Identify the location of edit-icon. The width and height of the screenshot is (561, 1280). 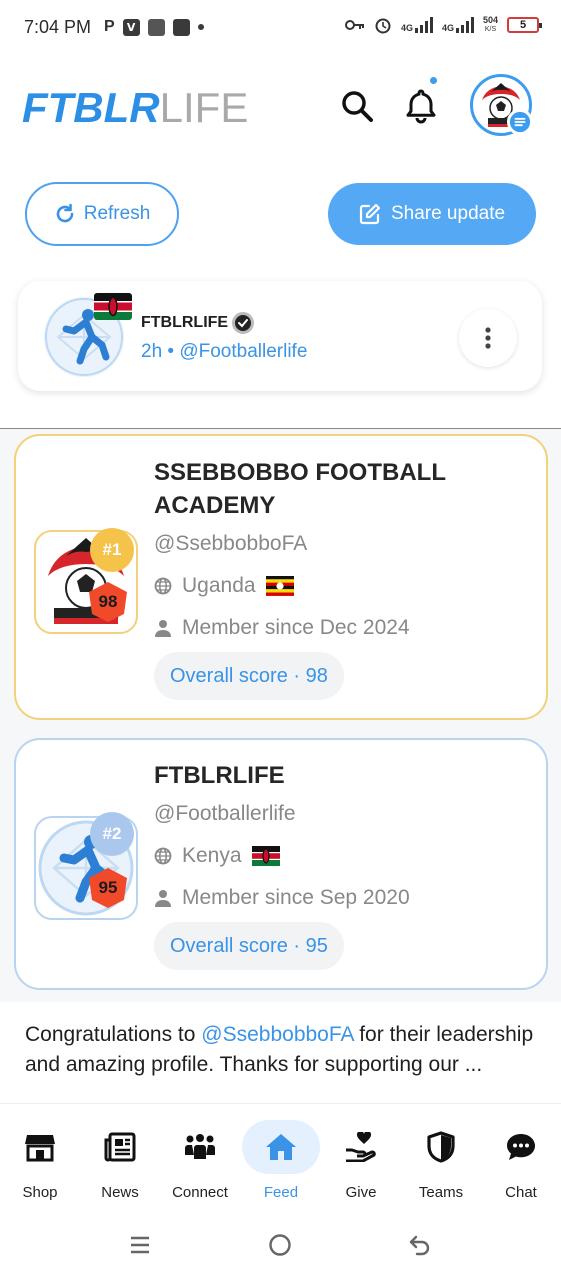
(370, 214).